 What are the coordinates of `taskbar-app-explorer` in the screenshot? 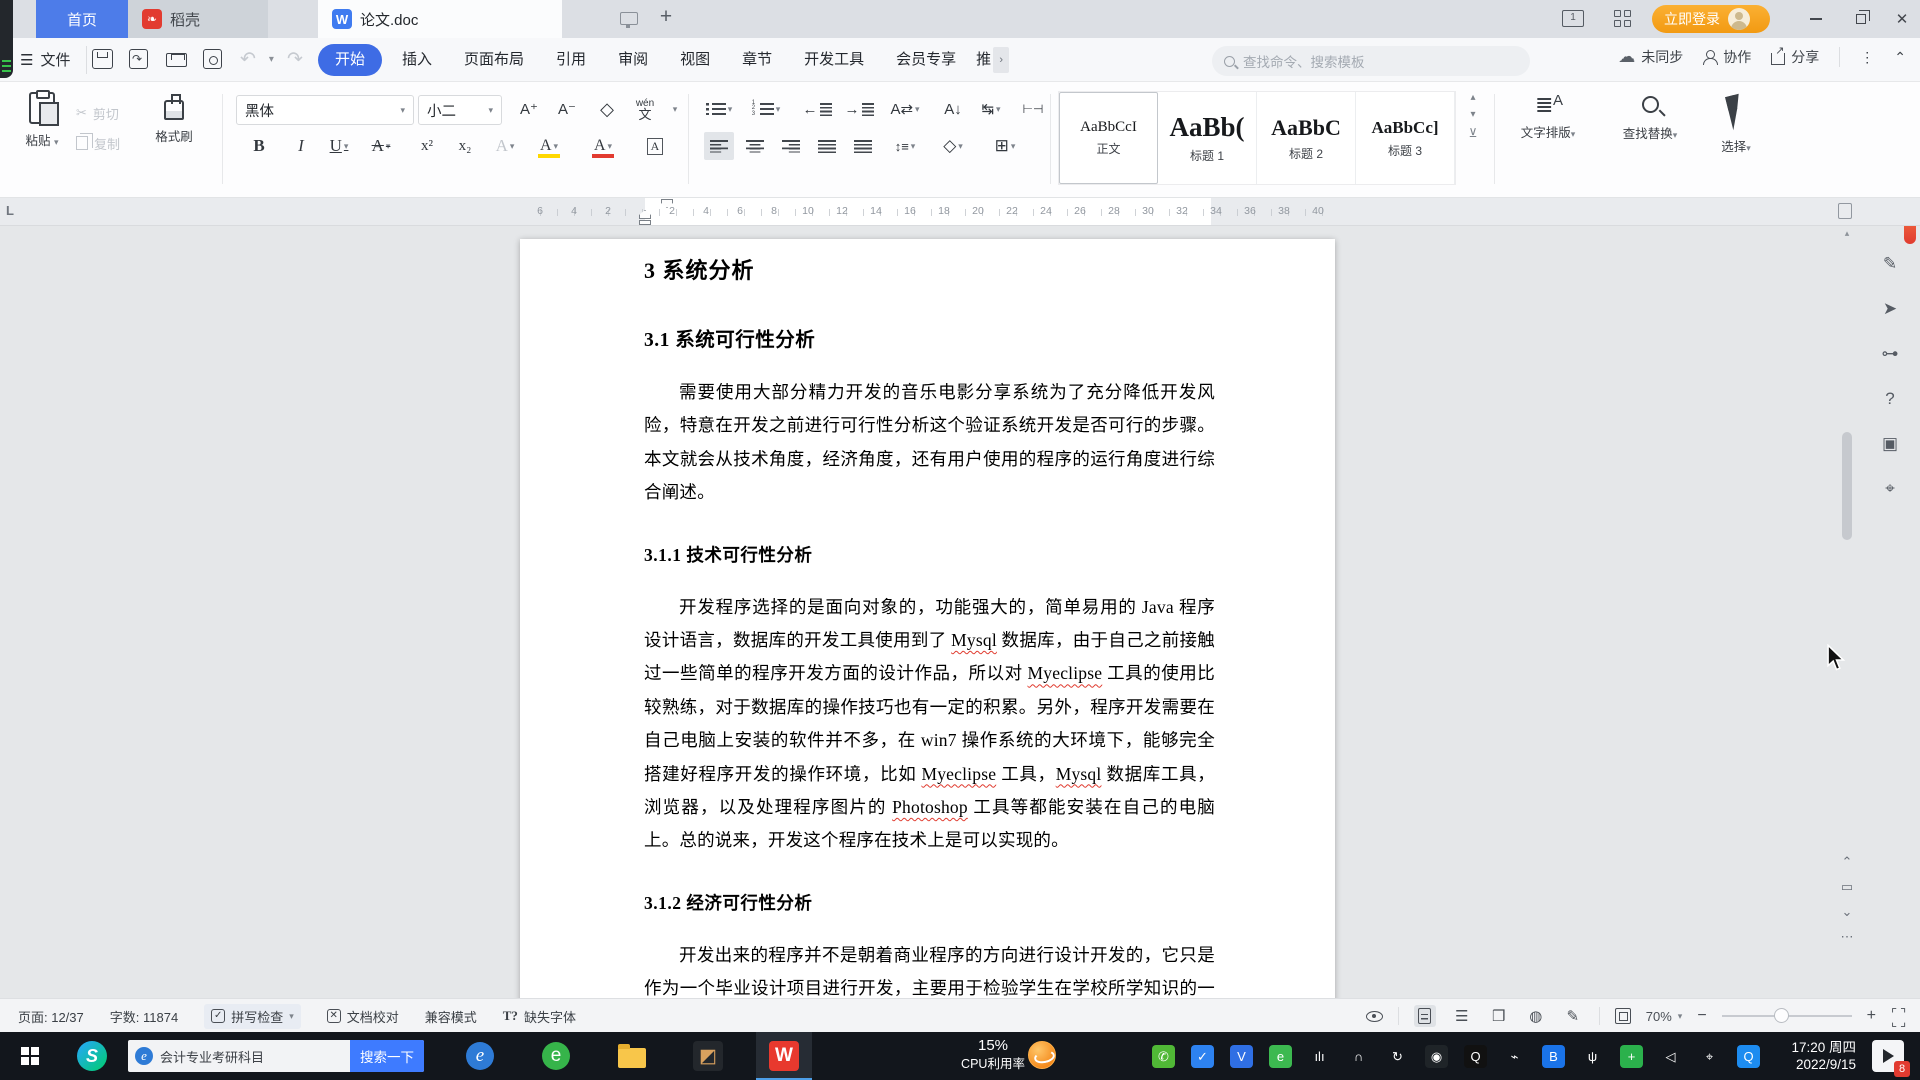 It's located at (632, 1056).